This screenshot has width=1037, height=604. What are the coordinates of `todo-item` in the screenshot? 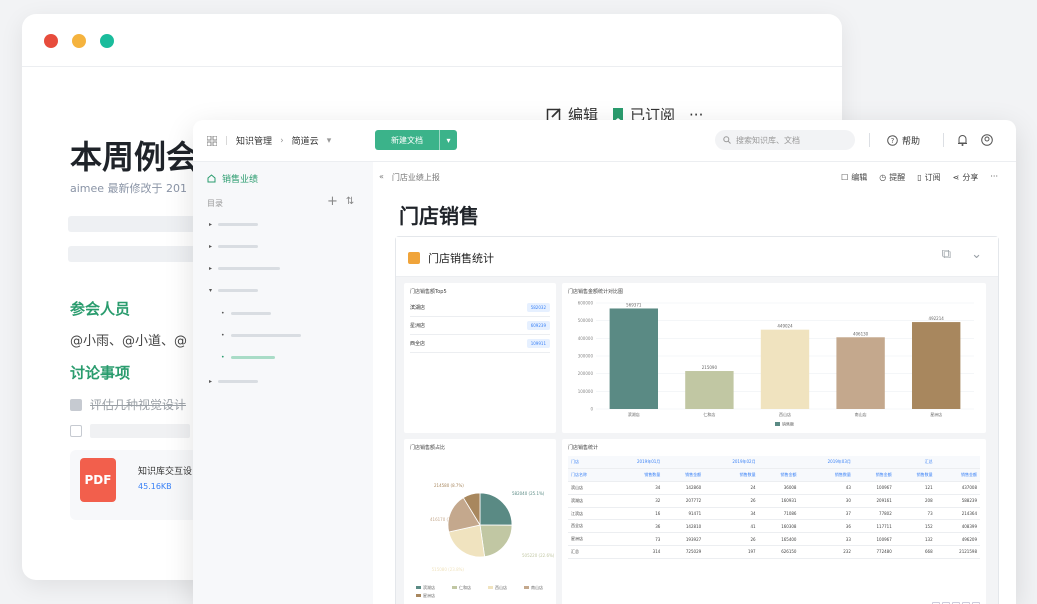 It's located at (130, 431).